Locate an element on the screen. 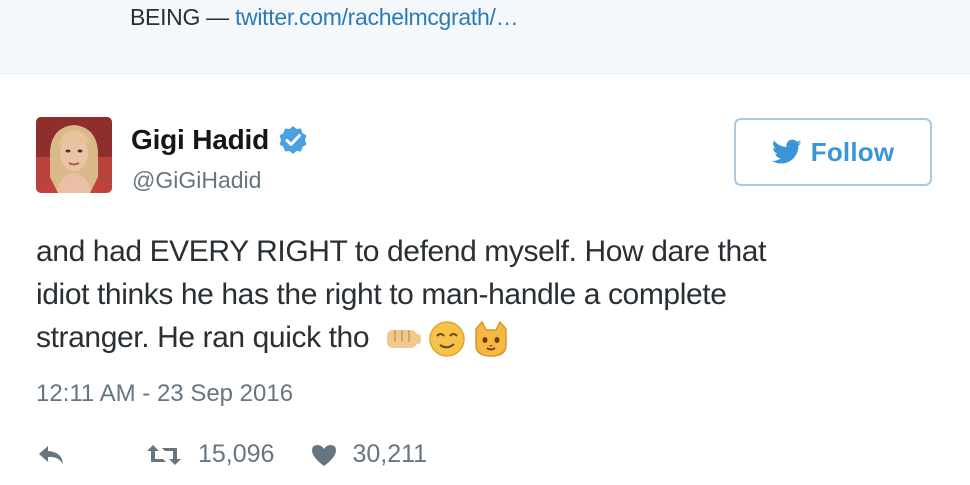  tweet-text-line-last: stranger. He ran quick tho is located at coordinates (486, 337).